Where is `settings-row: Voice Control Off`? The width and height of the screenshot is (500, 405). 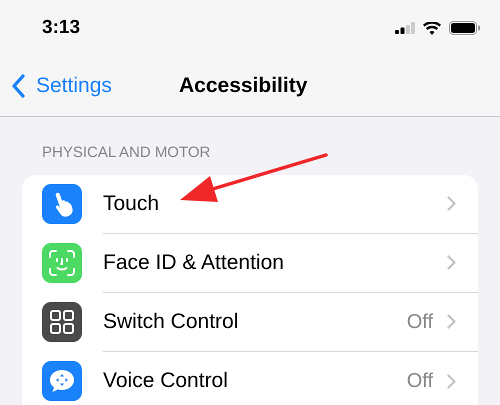 settings-row: Voice Control Off is located at coordinates (250, 378).